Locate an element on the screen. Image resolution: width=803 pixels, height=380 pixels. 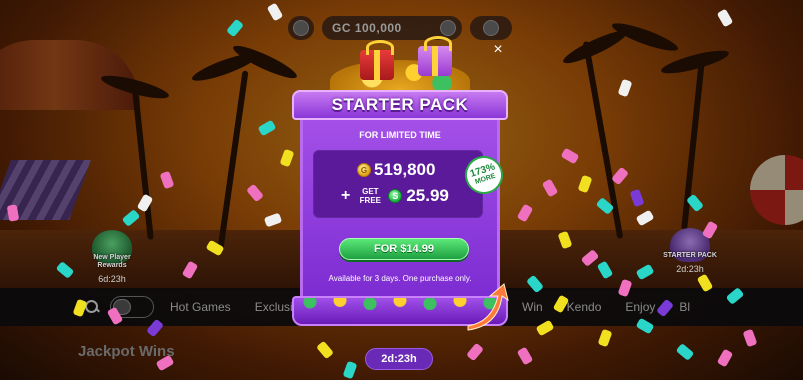
get-free-label: GET FREE is located at coordinates (370, 196).